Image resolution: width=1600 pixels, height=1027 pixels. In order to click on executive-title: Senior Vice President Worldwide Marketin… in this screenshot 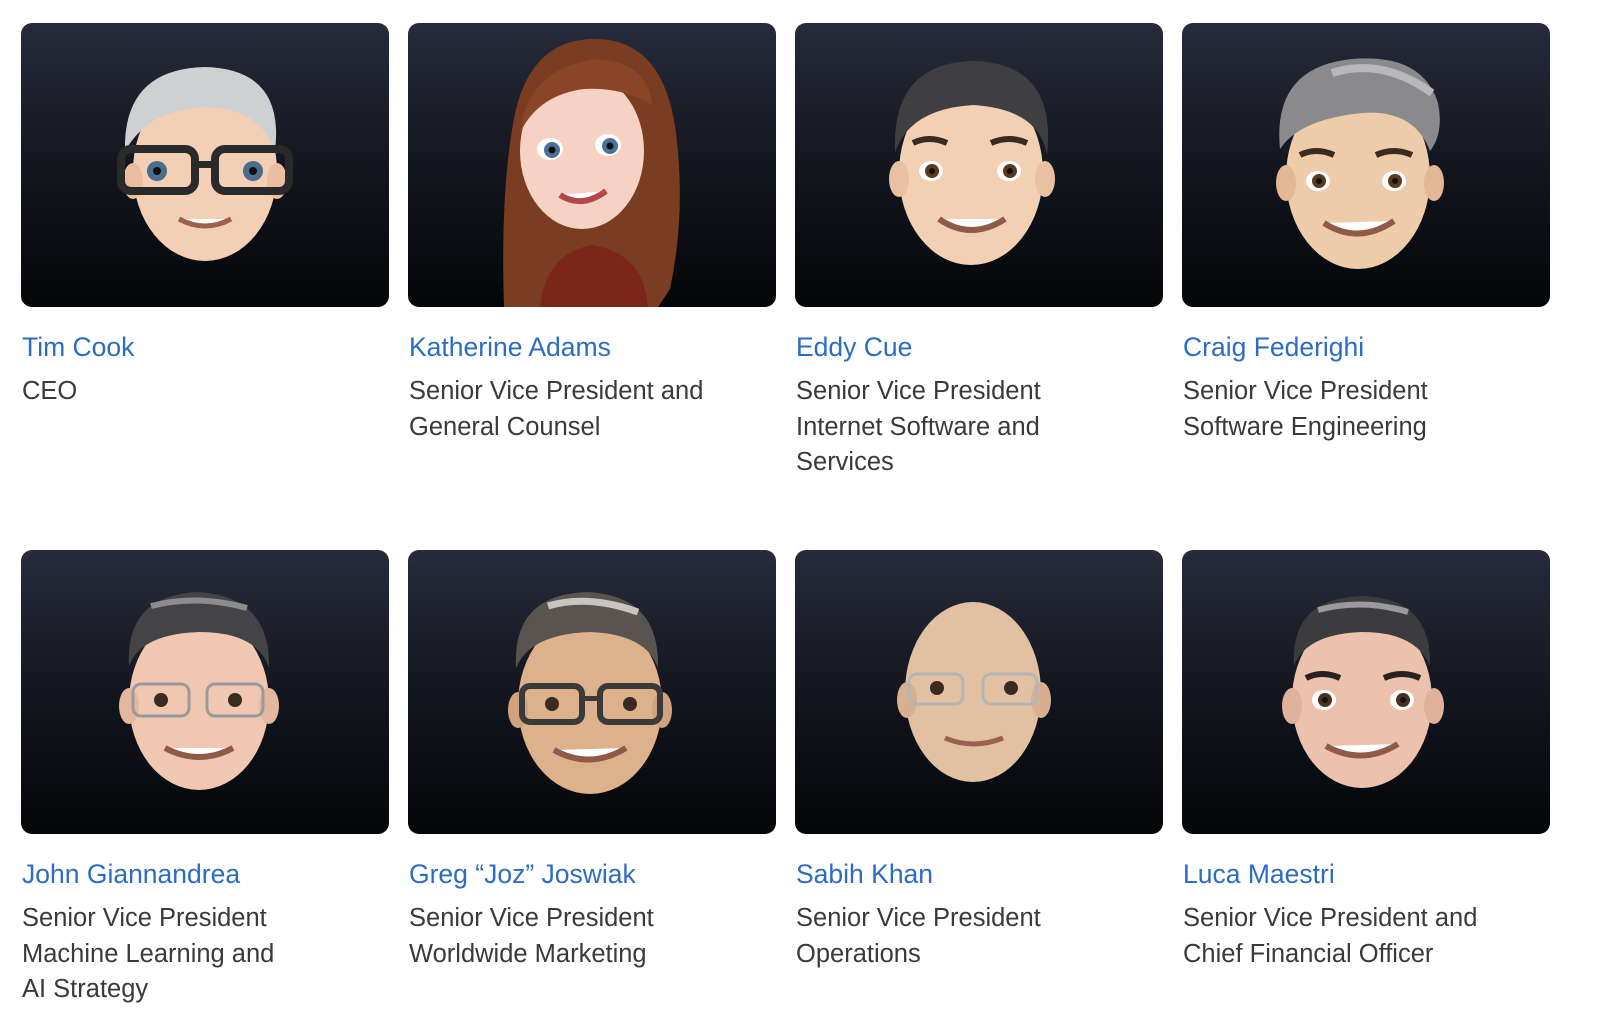, I will do `click(594, 936)`.